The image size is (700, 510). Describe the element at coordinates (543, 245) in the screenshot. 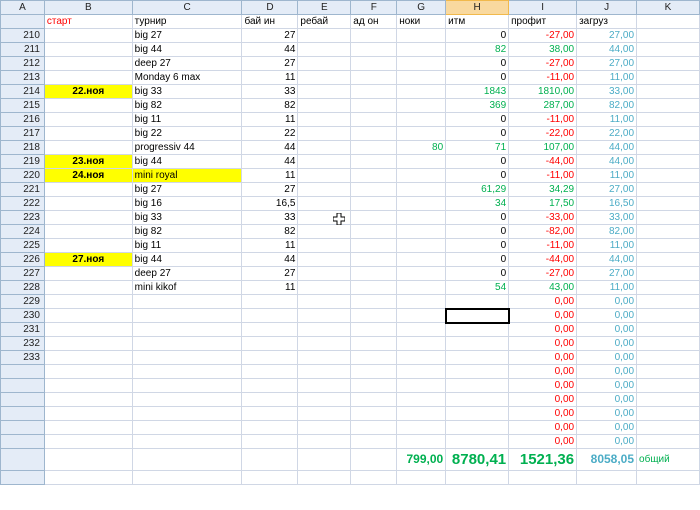

I see `profit-cell: -11,00` at that location.